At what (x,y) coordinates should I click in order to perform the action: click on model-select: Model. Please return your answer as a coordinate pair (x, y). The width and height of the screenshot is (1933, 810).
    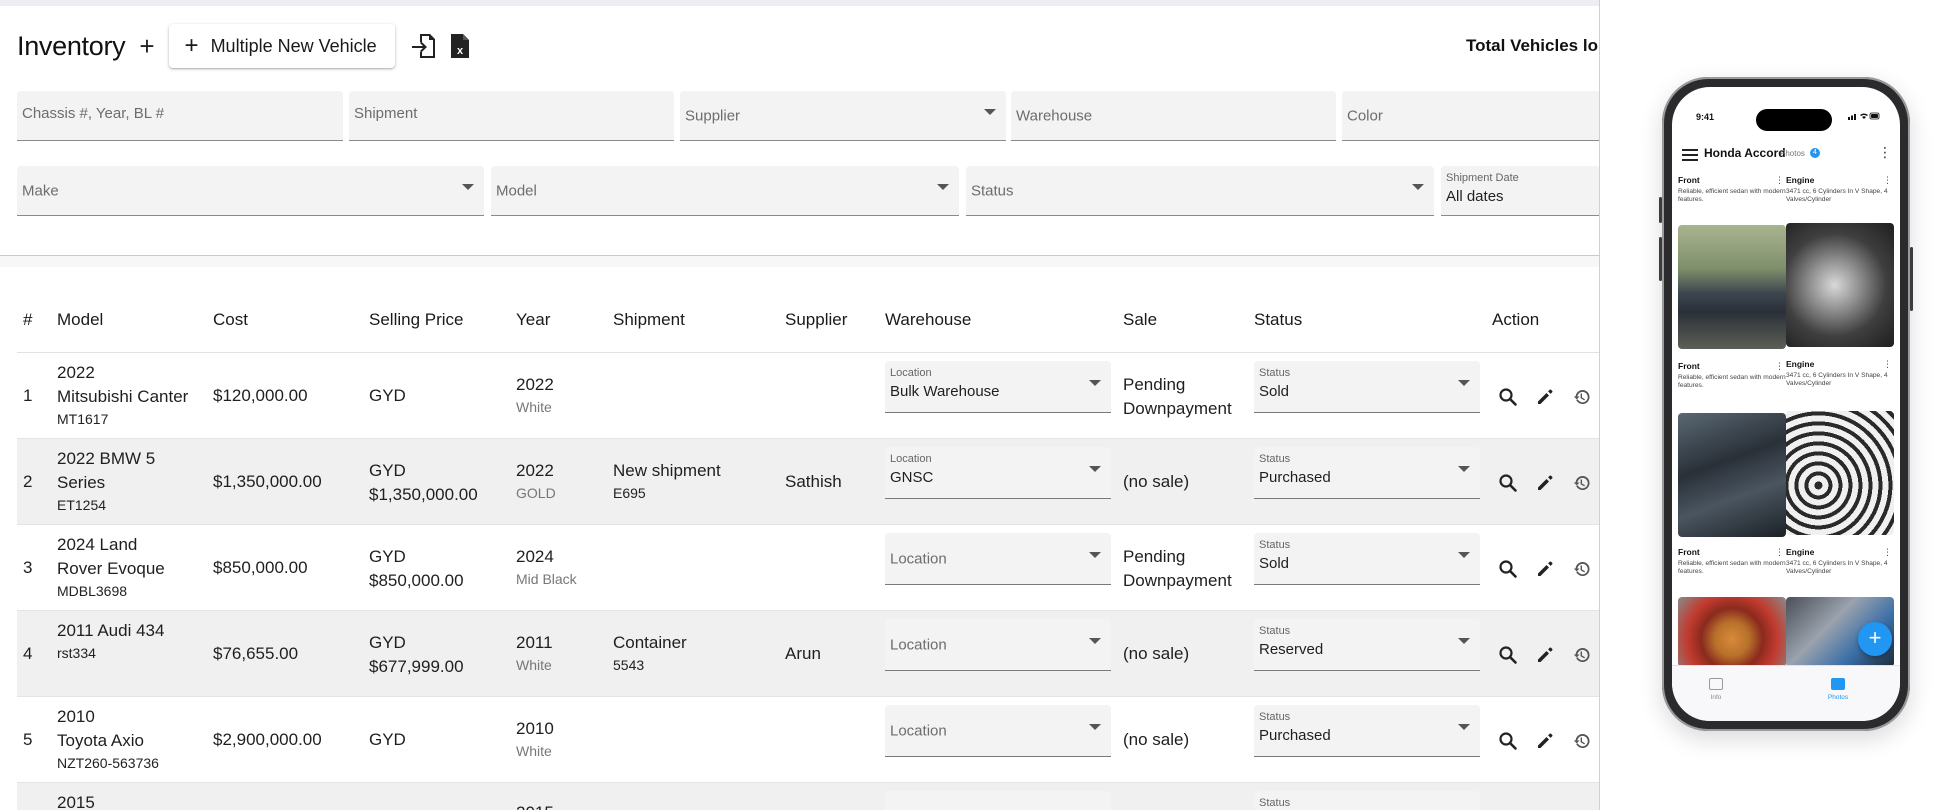
    Looking at the image, I should click on (725, 191).